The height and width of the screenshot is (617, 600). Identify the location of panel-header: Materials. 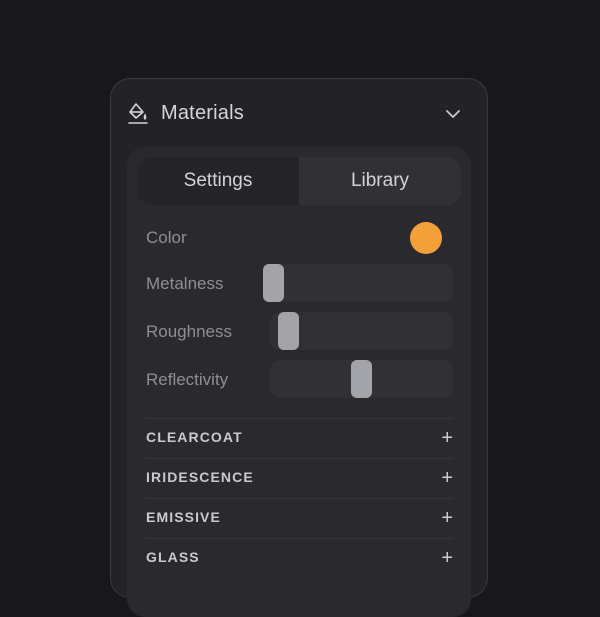
(299, 114).